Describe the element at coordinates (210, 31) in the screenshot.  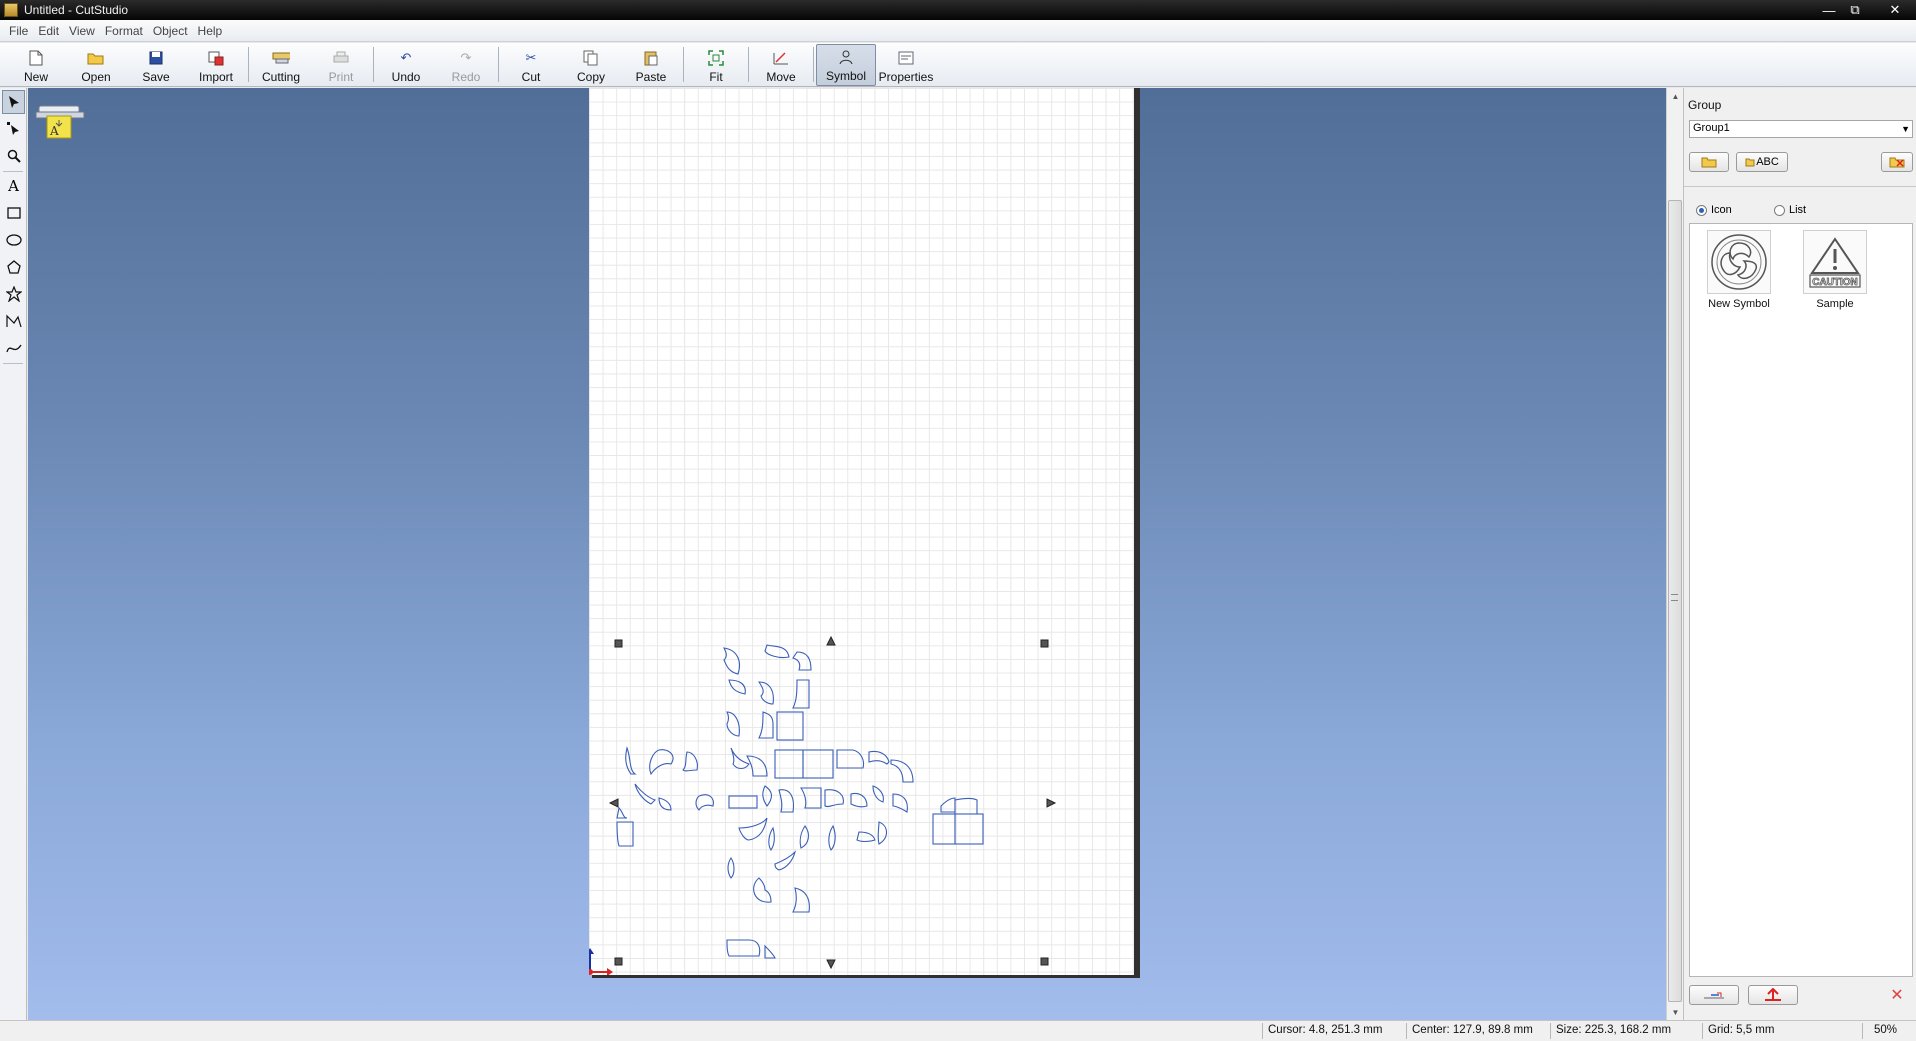
I see `menu-help: Help` at that location.